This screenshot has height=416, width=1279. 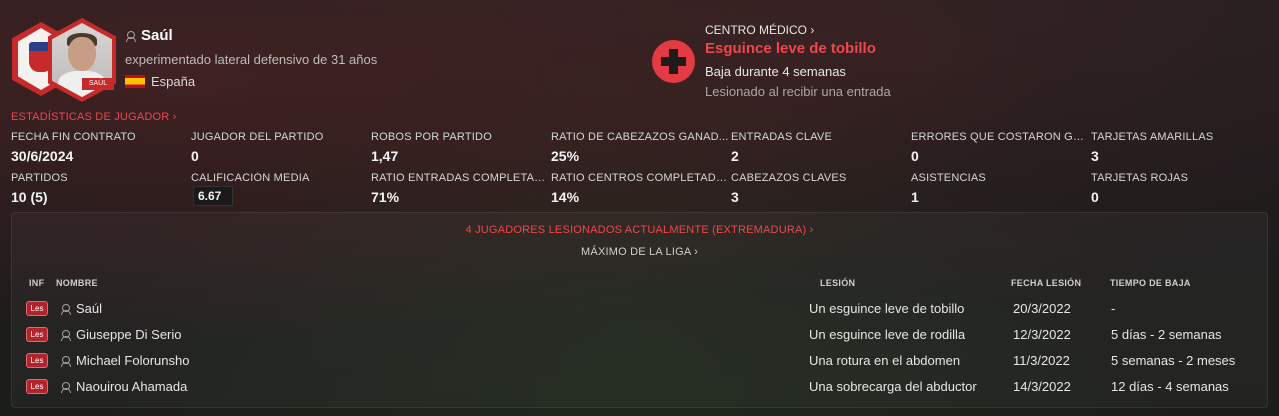 What do you see at coordinates (100, 147) in the screenshot?
I see `stat-contract-end: FECHA FIN CONTRATO 30/6/2024` at bounding box center [100, 147].